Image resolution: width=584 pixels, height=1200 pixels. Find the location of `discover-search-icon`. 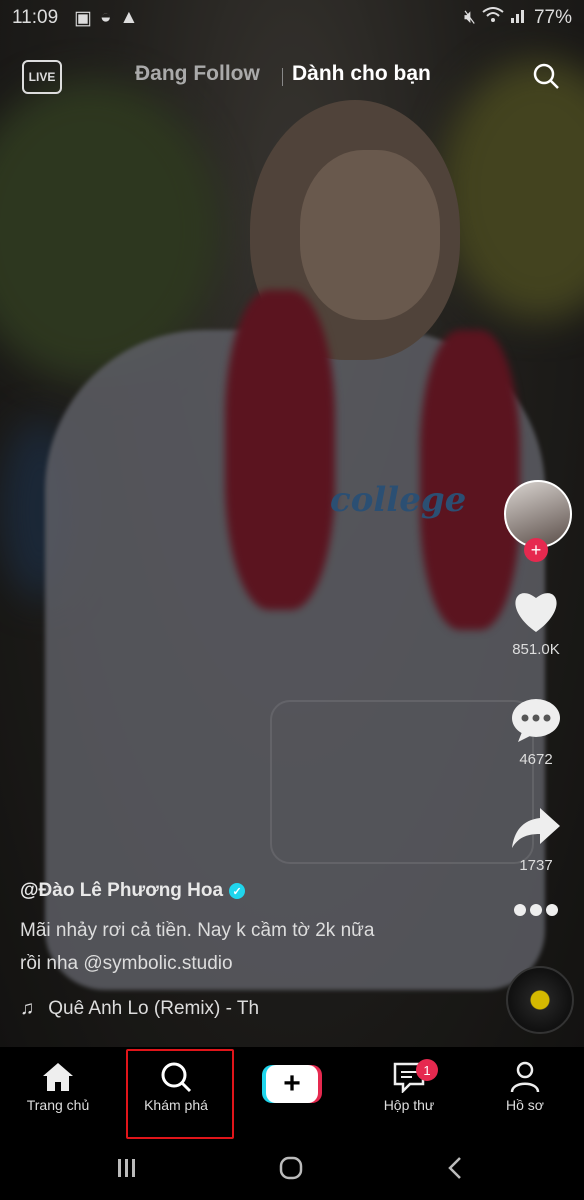

discover-search-icon is located at coordinates (176, 1077).